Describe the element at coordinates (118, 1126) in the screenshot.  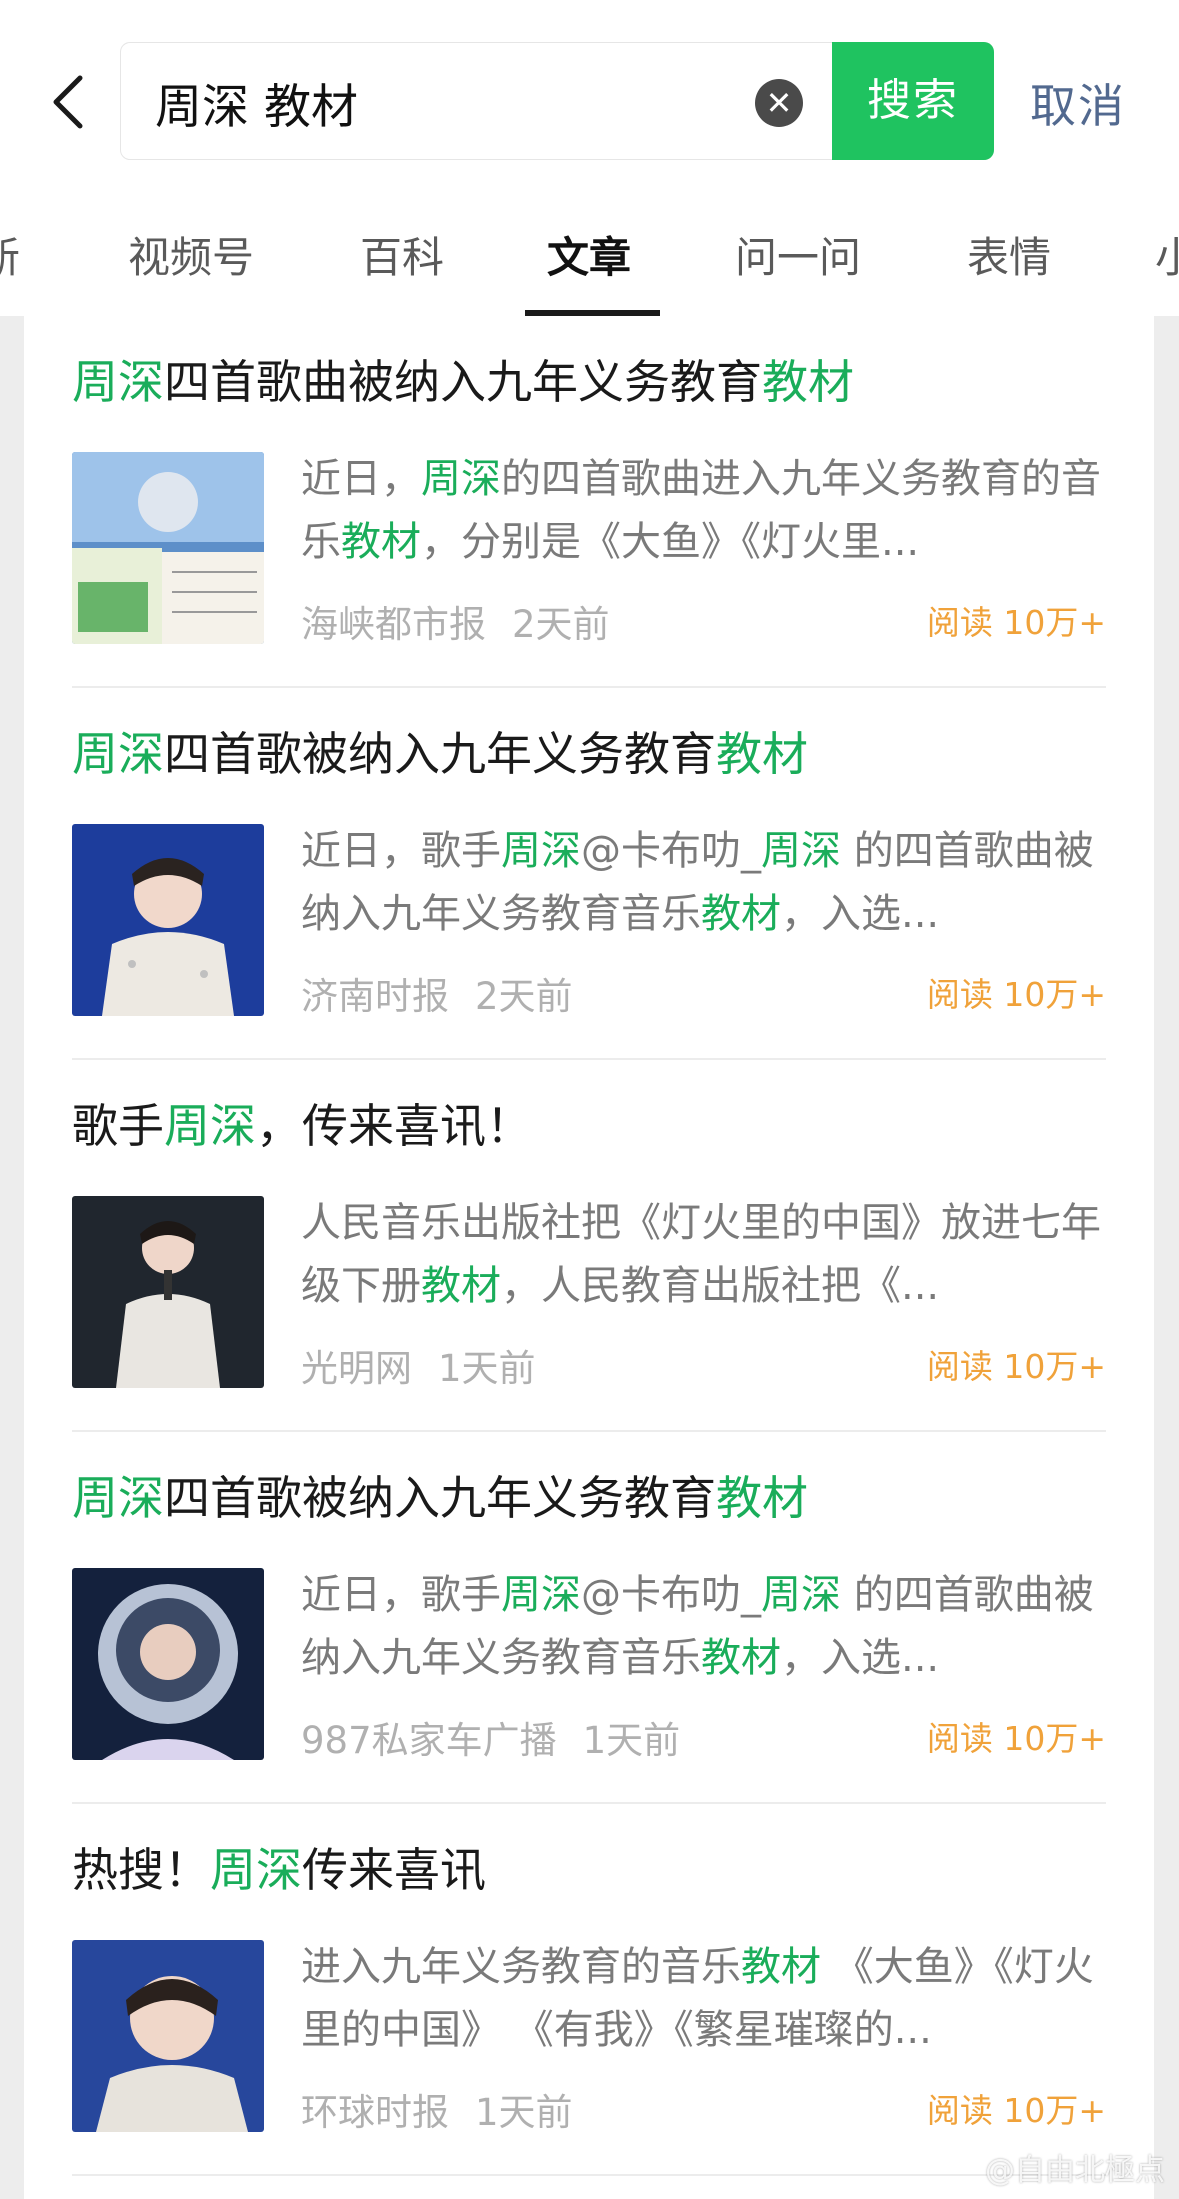
I see `text-segment: 歌手` at that location.